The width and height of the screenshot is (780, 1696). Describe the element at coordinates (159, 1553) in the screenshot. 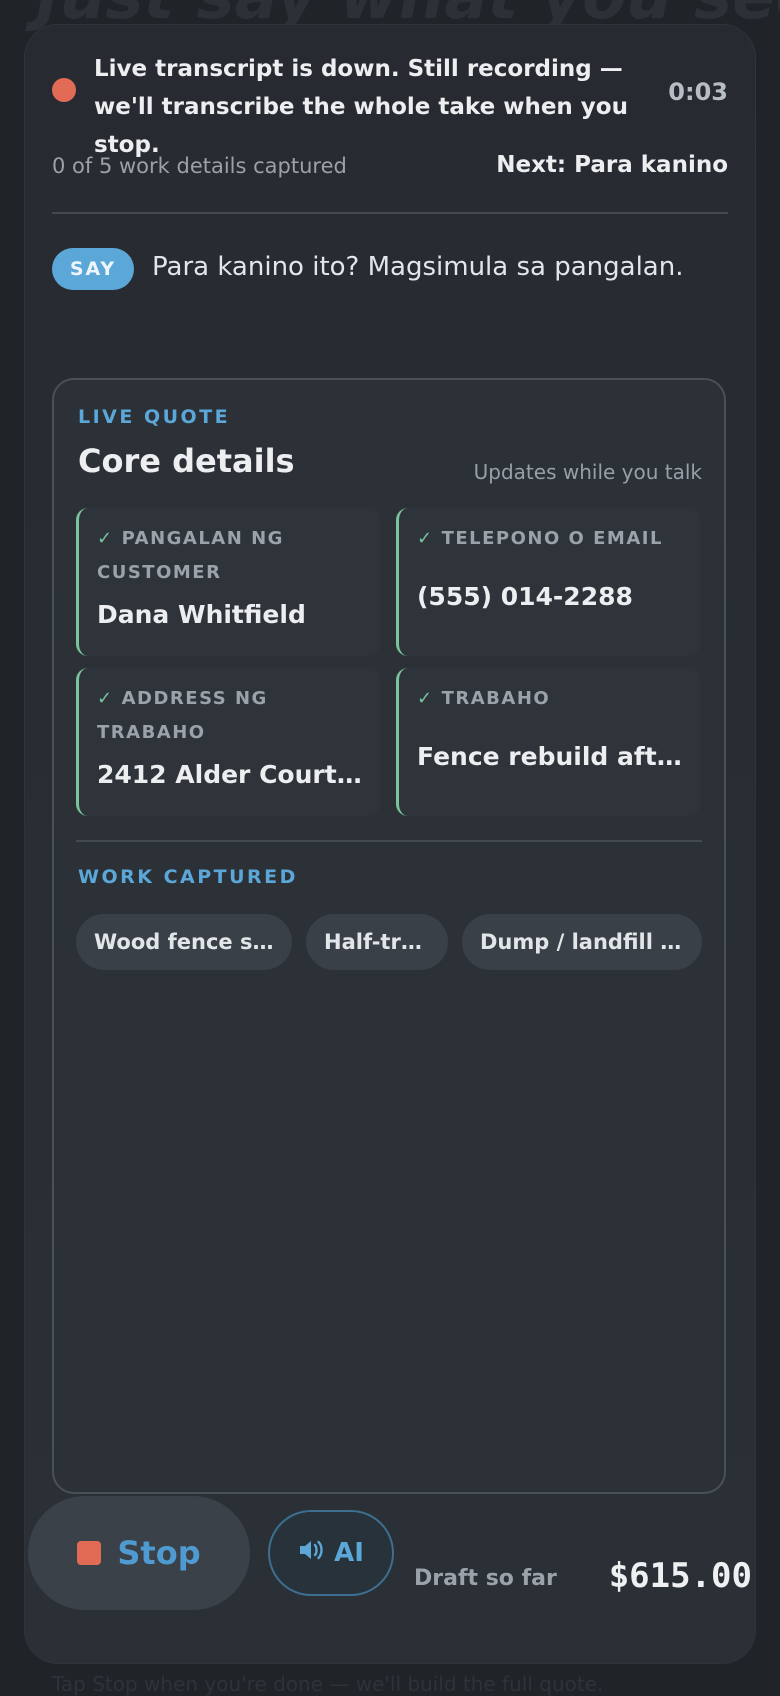

I see `stop-label: Stop` at that location.